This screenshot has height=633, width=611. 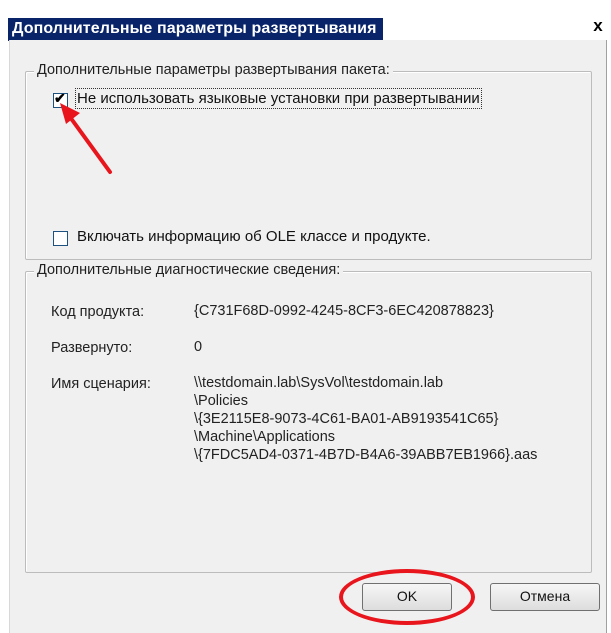 I want to click on red-arrow-annotation, so click(x=86, y=138).